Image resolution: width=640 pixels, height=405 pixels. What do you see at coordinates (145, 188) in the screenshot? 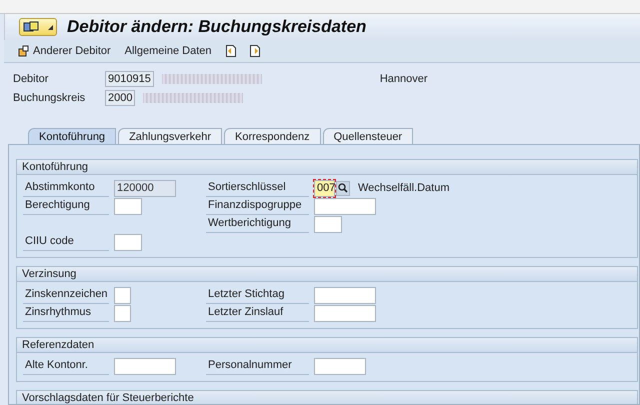
I see `input-field: 120000` at bounding box center [145, 188].